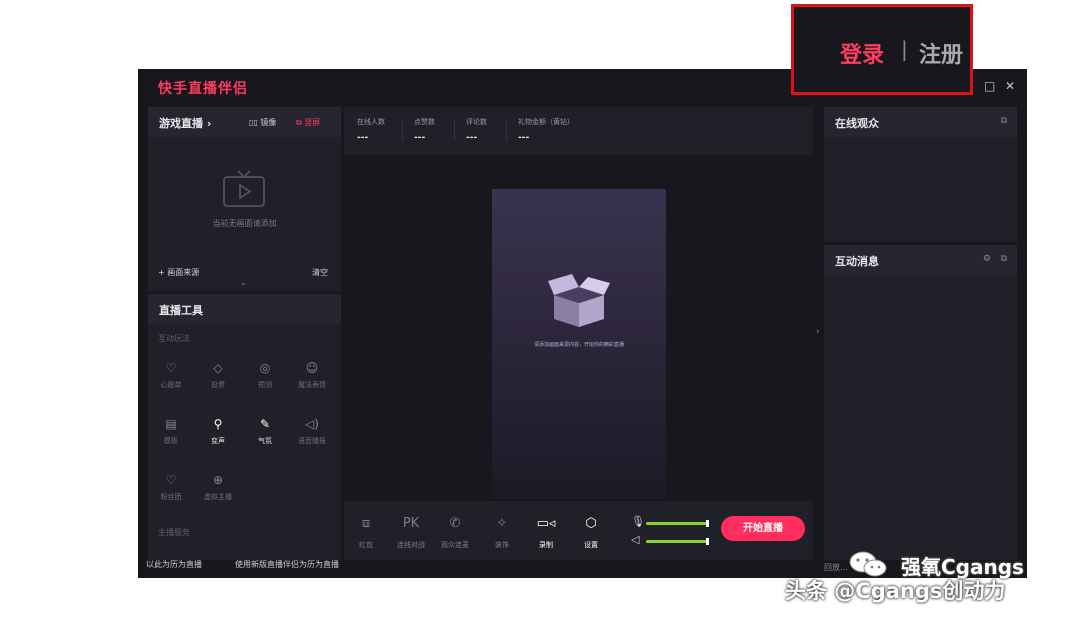  Describe the element at coordinates (546, 545) in the screenshot. I see `bottom-tool-label: 录制` at that location.